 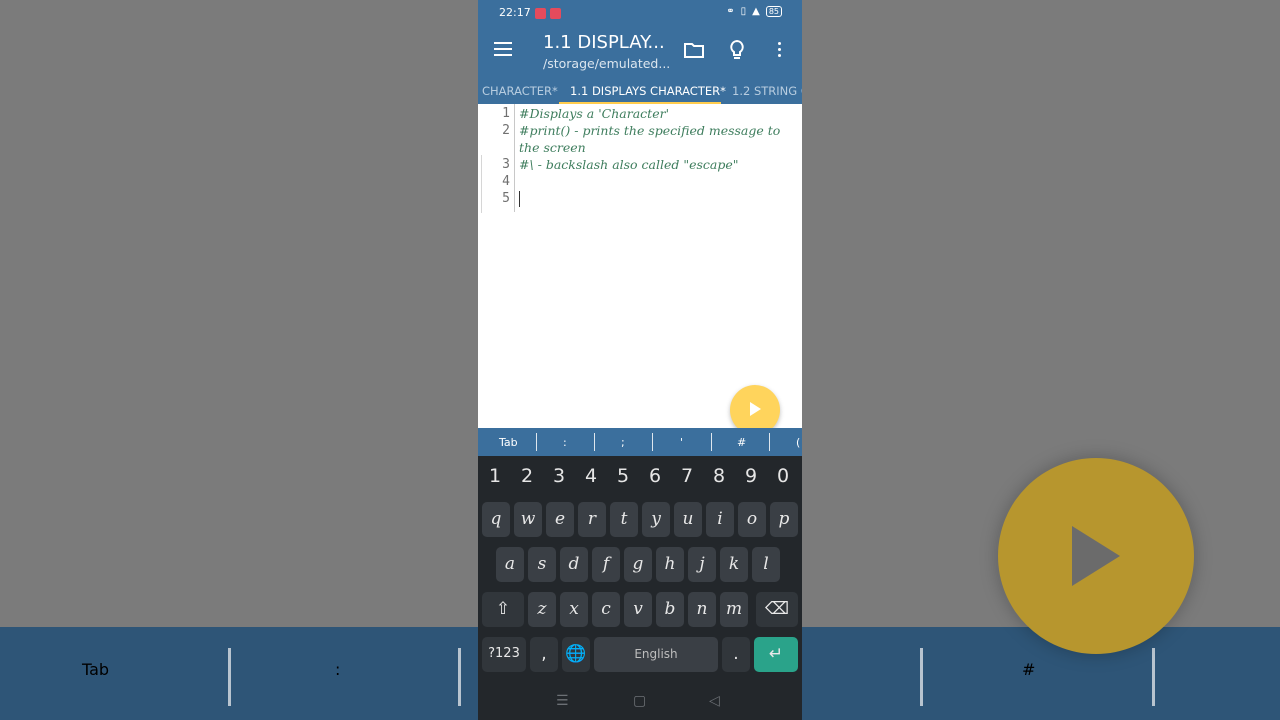 I want to click on symbol-key: (, so click(x=798, y=442).